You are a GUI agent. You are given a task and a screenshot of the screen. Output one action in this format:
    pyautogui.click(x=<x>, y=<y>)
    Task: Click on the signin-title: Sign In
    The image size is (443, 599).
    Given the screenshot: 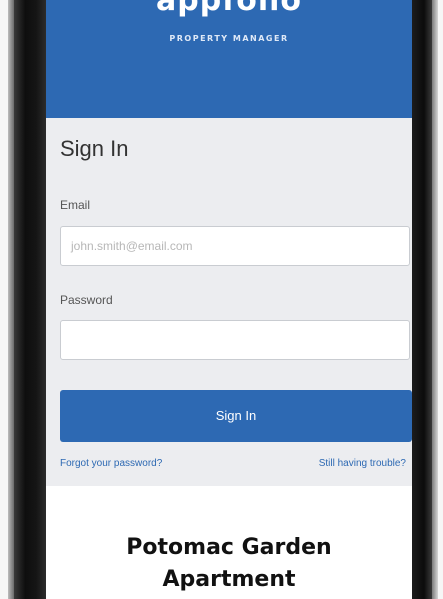 What is the action you would take?
    pyautogui.click(x=94, y=148)
    